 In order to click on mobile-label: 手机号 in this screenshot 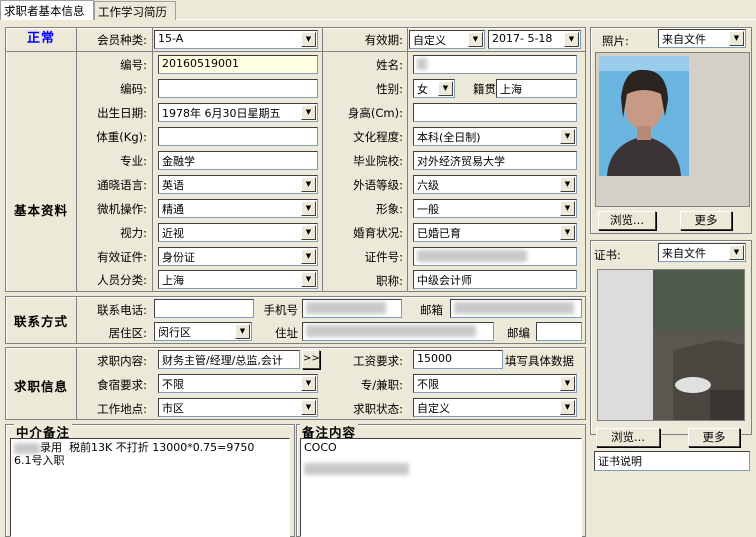, I will do `click(281, 310)`.